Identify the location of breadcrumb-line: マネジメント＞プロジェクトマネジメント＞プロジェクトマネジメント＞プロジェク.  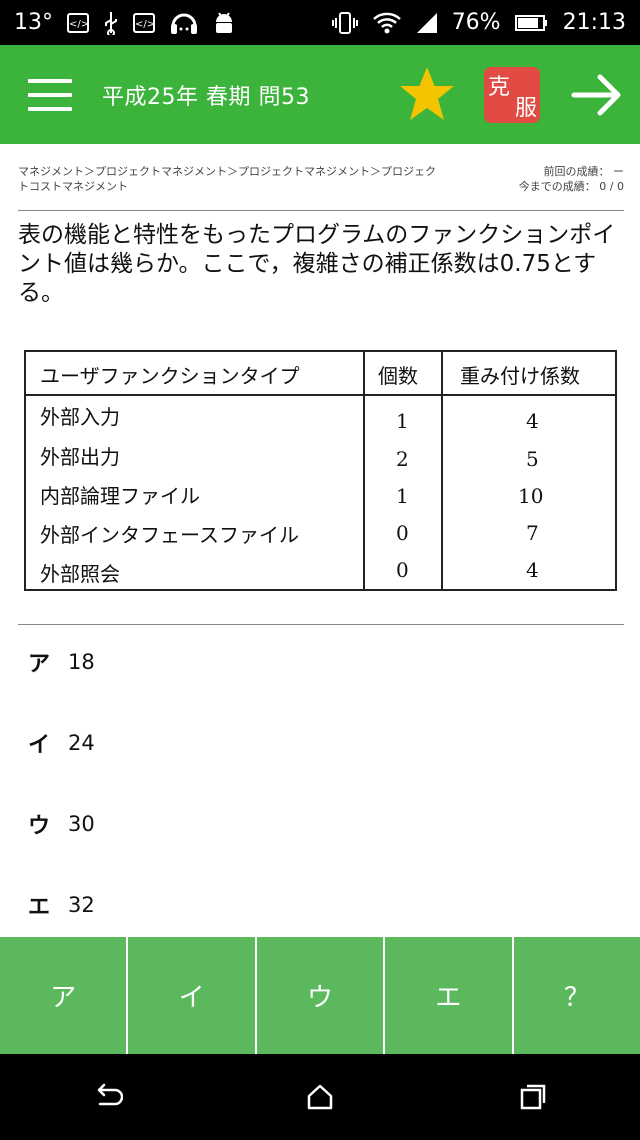
(227, 171).